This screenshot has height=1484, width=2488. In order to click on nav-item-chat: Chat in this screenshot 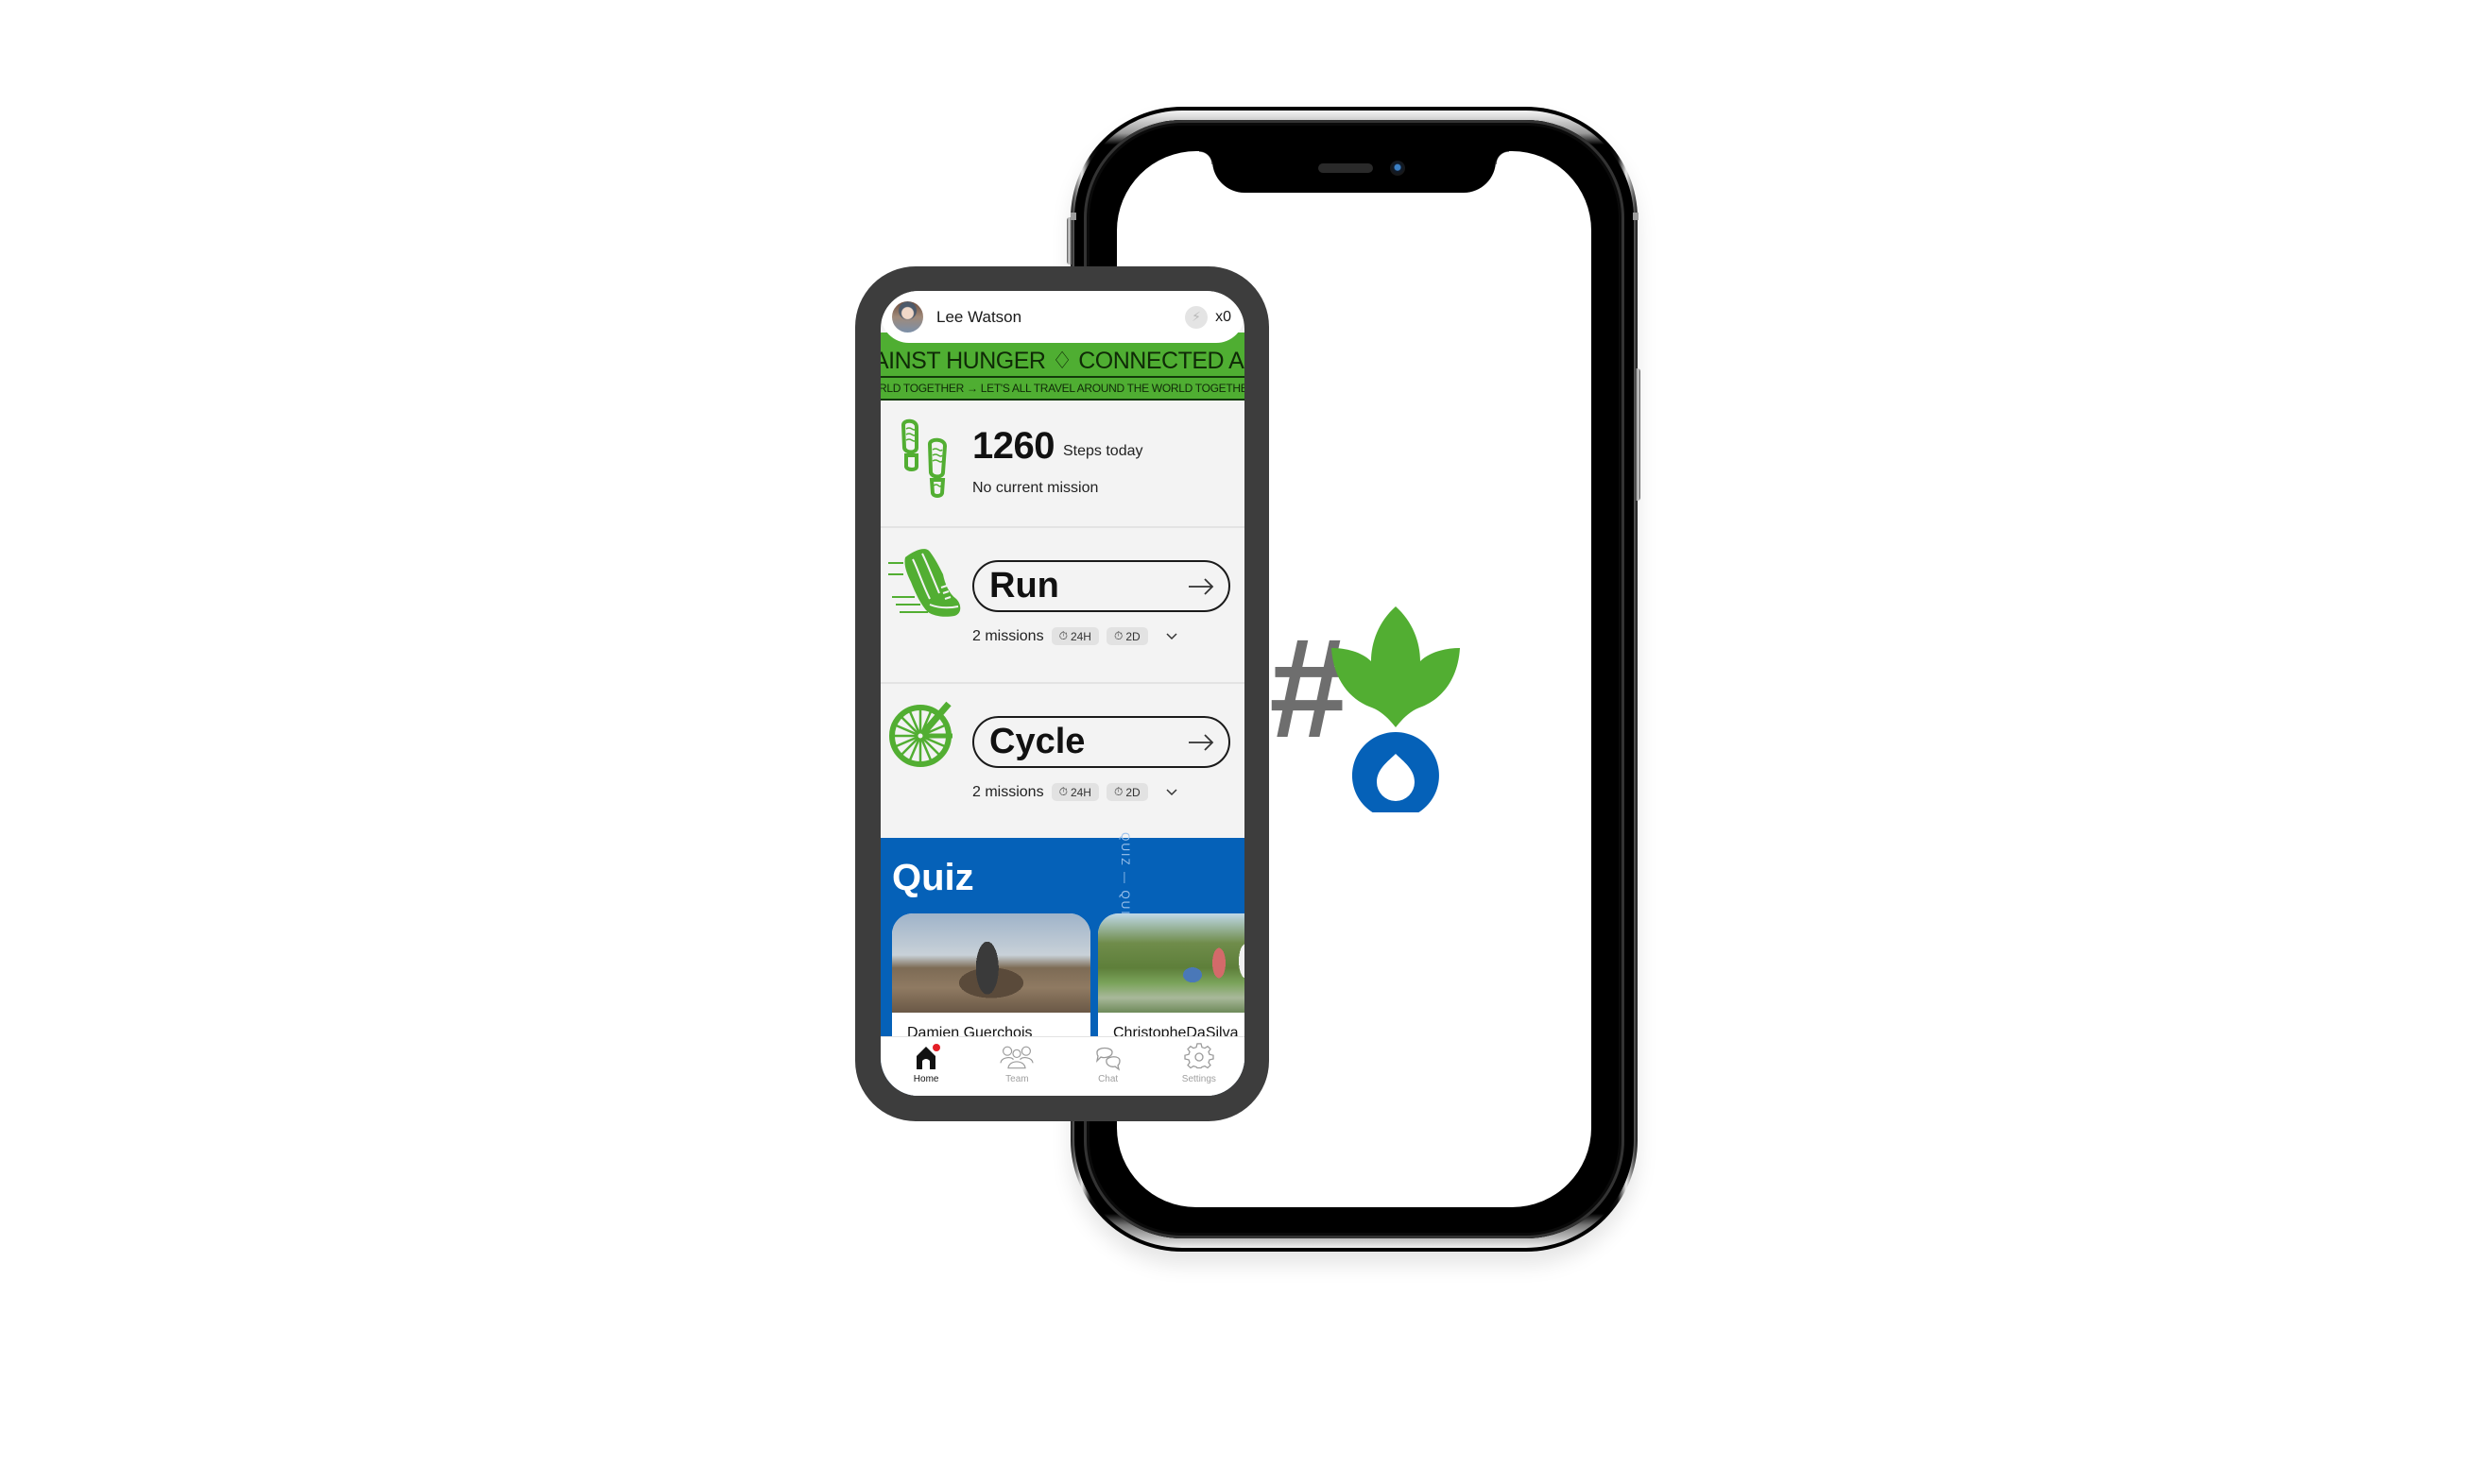, I will do `click(1108, 1067)`.